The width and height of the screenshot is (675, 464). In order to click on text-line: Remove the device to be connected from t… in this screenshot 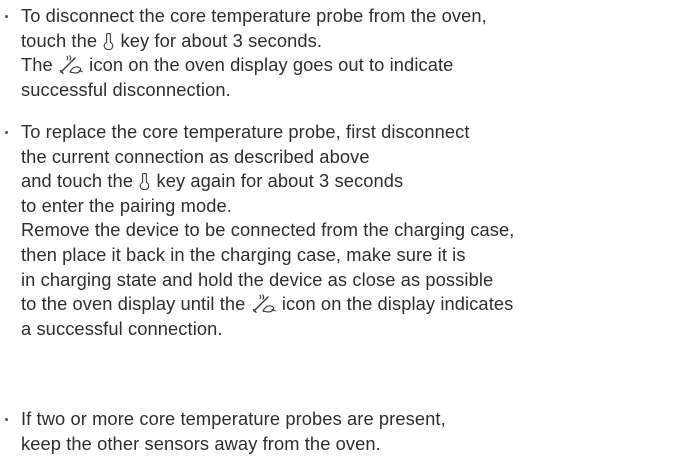, I will do `click(268, 230)`.